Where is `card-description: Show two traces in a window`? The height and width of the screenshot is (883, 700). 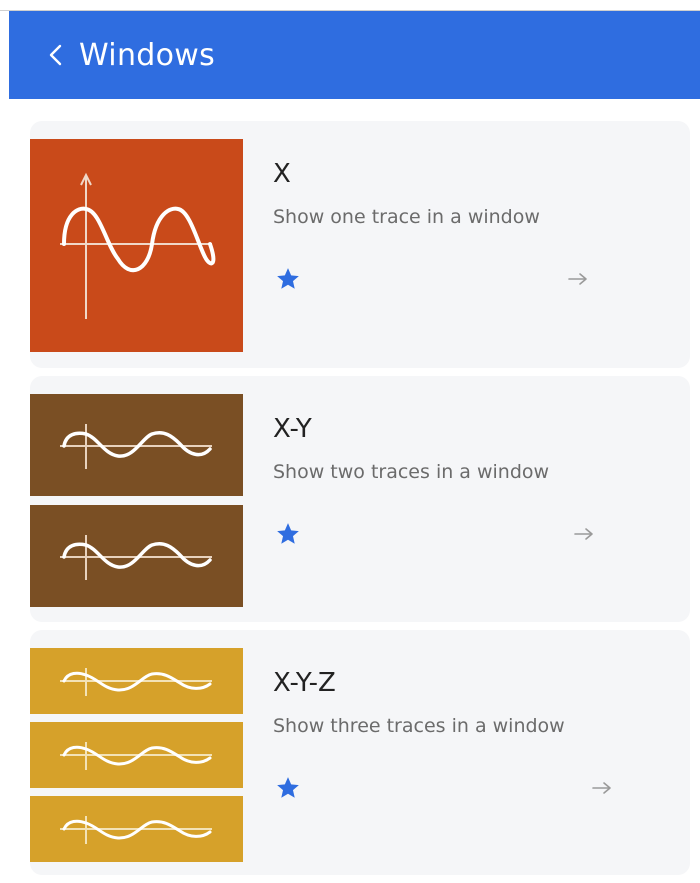
card-description: Show two traces in a window is located at coordinates (411, 472).